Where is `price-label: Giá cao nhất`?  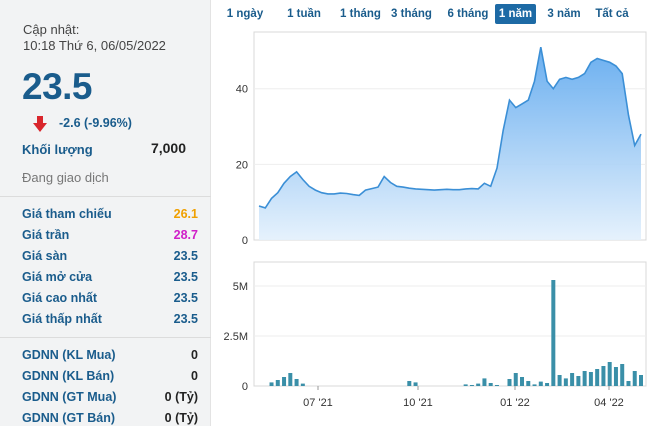
price-label: Giá cao nhất is located at coordinates (60, 298).